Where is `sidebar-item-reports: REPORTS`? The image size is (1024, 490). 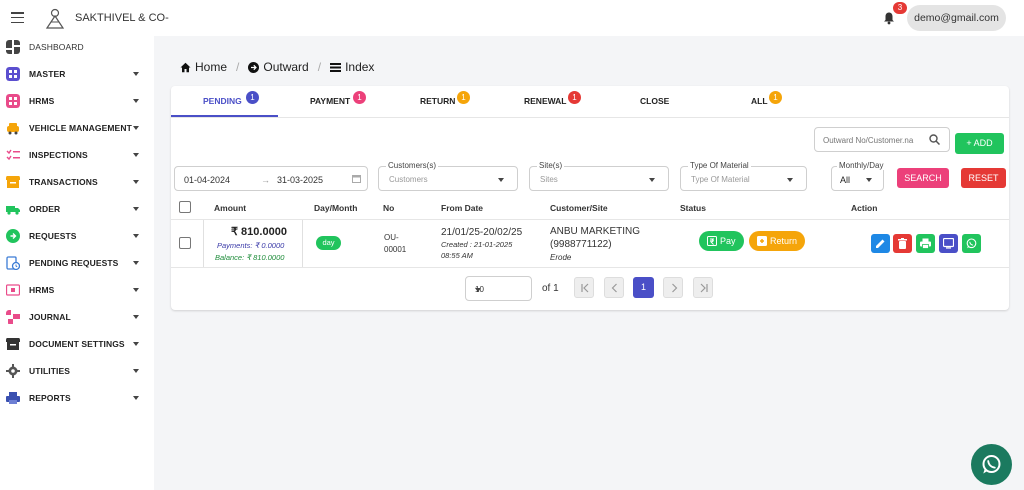 sidebar-item-reports: REPORTS is located at coordinates (77, 398).